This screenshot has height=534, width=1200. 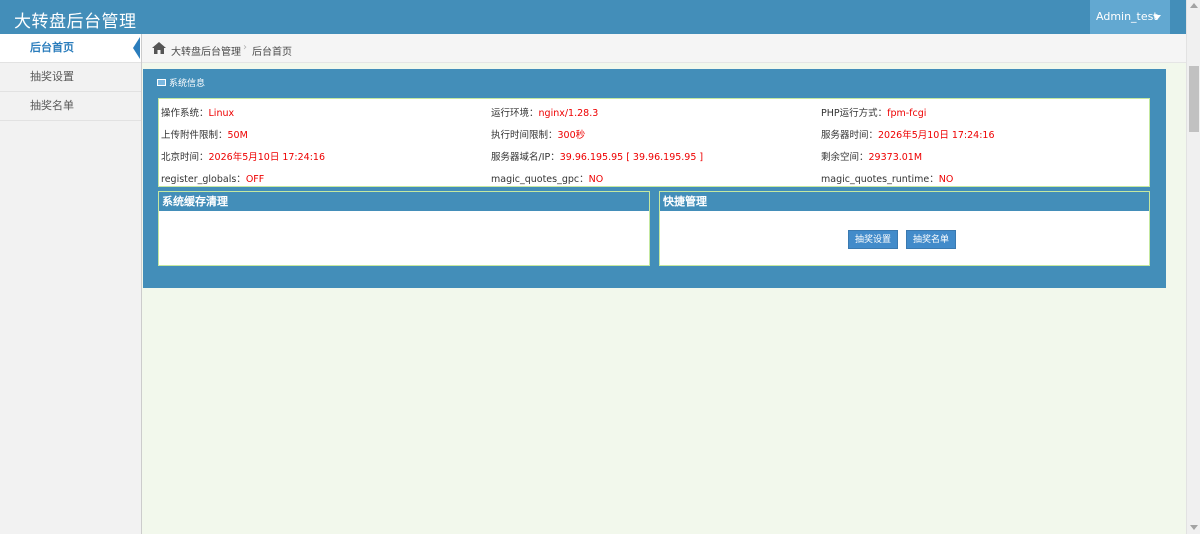 What do you see at coordinates (631, 157) in the screenshot?
I see `info-value: 39.96.195.95 [ 39.96.195.95 ]` at bounding box center [631, 157].